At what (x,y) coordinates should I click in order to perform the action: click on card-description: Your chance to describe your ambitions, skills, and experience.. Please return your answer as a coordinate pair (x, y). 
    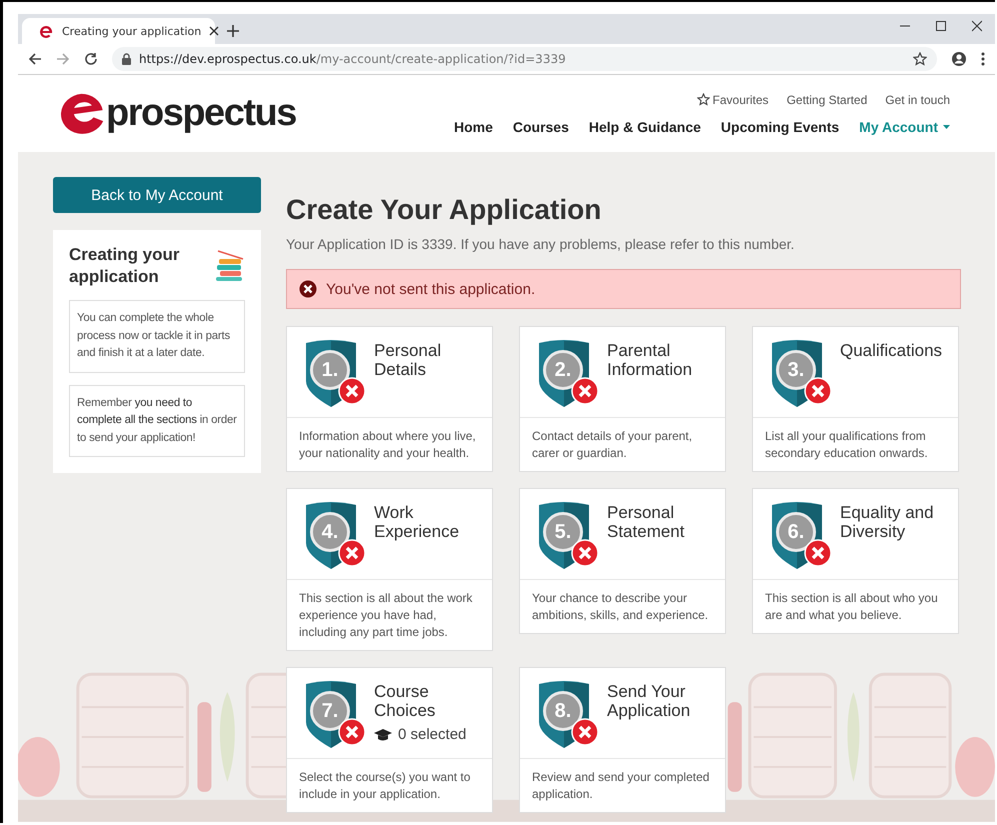
    Looking at the image, I should click on (620, 607).